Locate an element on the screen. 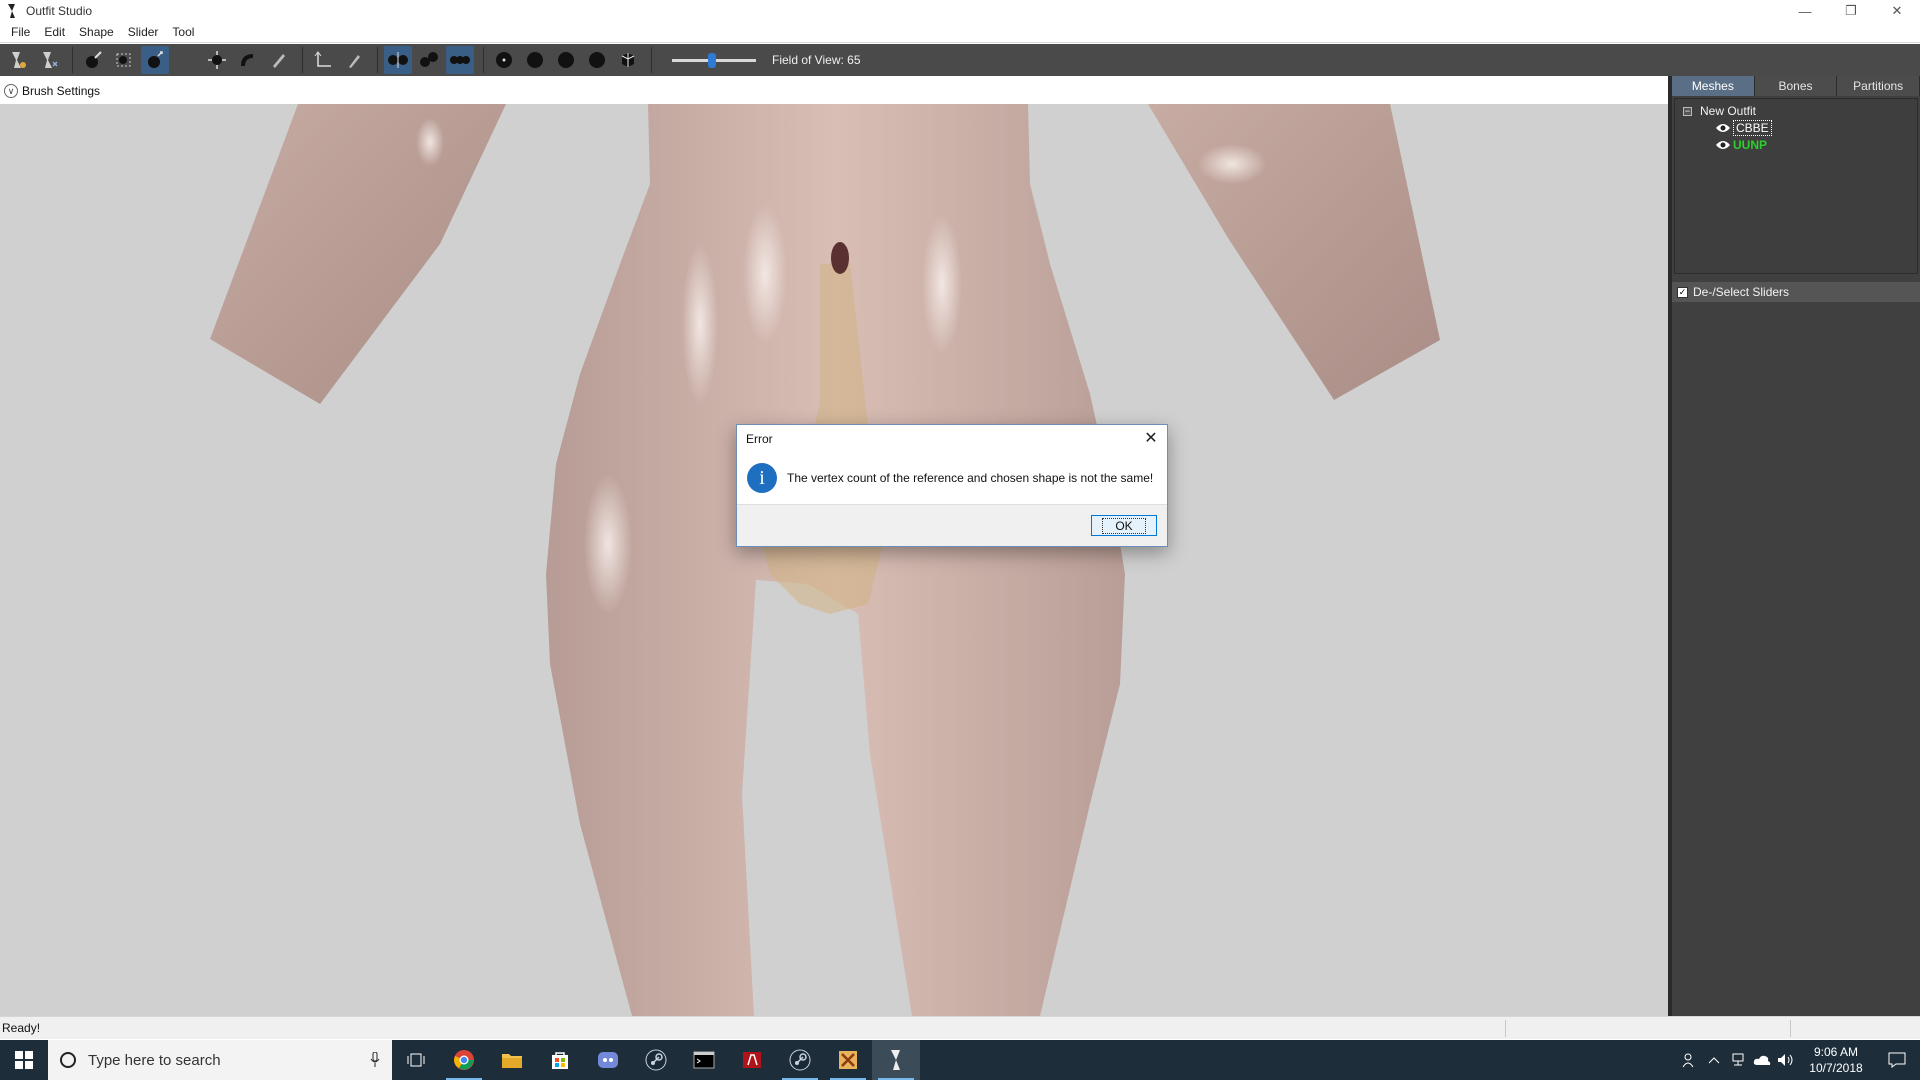  task-view-button is located at coordinates (416, 1060).